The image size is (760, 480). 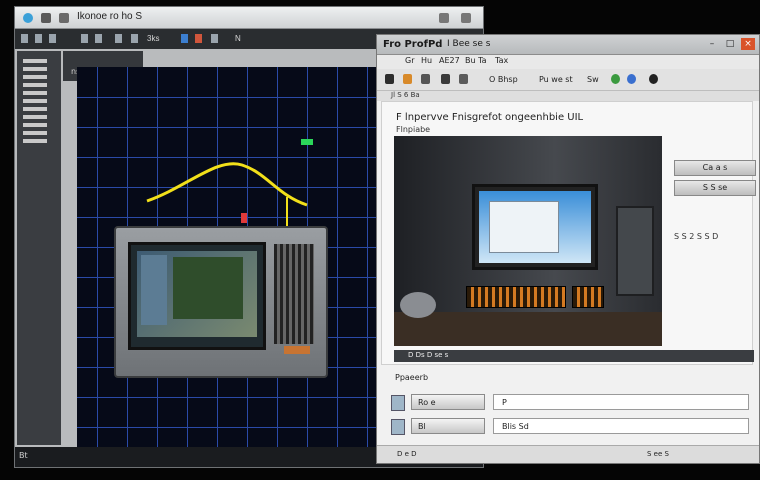 I want to click on crt-badge, so click(x=297, y=350).